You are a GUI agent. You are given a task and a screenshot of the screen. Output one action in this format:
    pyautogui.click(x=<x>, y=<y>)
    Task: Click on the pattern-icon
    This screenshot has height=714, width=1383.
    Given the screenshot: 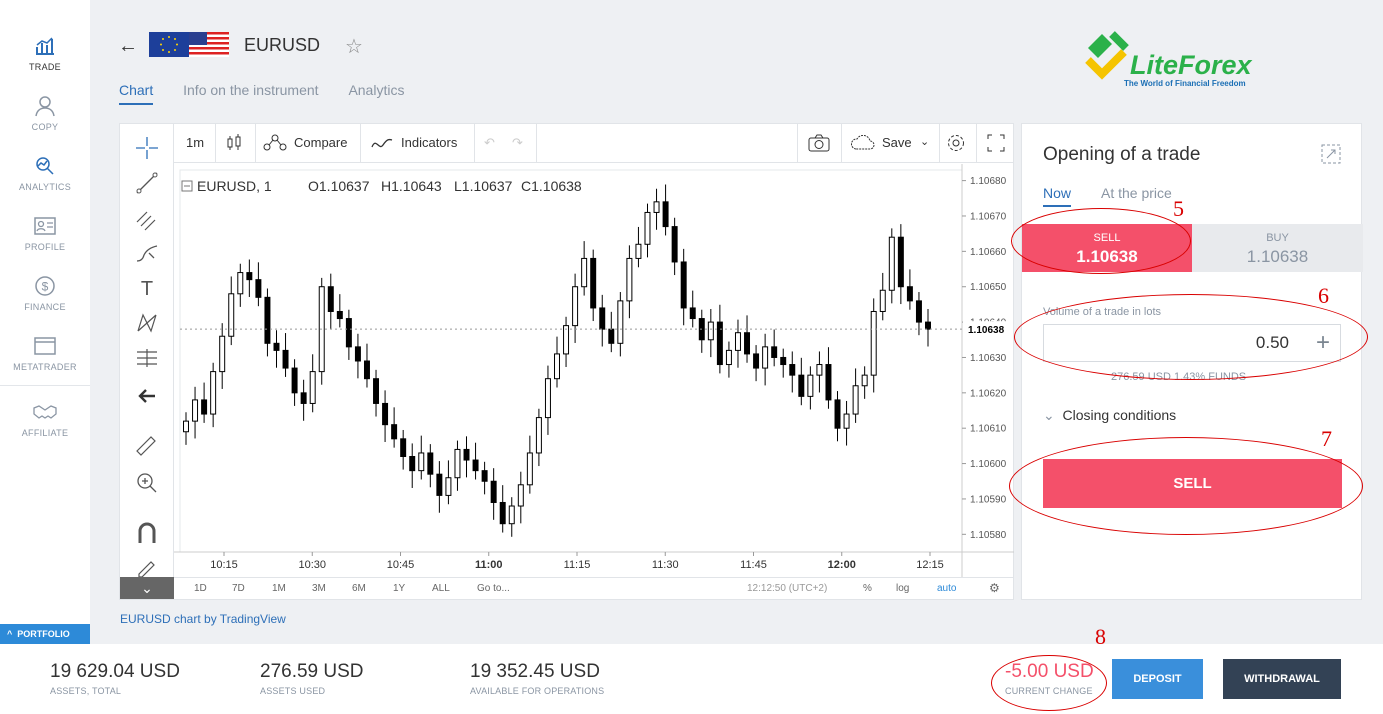 What is the action you would take?
    pyautogui.click(x=147, y=323)
    